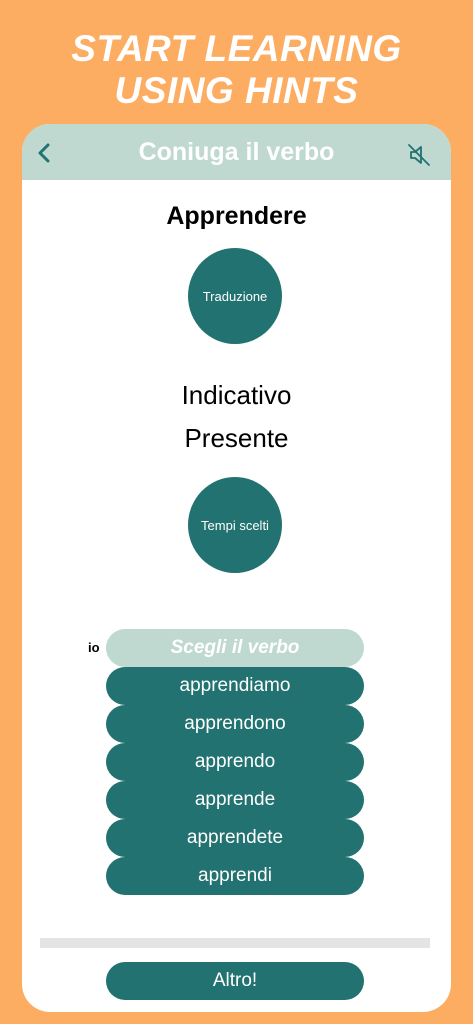 The image size is (473, 1024). Describe the element at coordinates (235, 762) in the screenshot. I see `option-button: apprendo` at that location.